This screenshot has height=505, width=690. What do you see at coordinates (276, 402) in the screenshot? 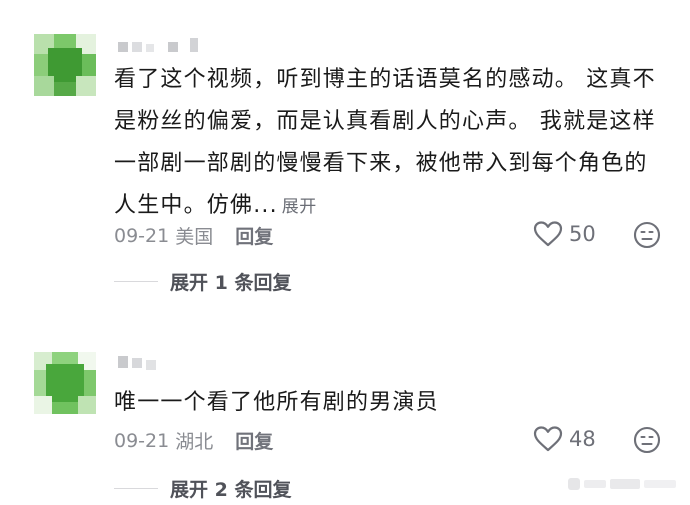
I see `comment-body: 唯一一个看了他所有剧的男演员` at bounding box center [276, 402].